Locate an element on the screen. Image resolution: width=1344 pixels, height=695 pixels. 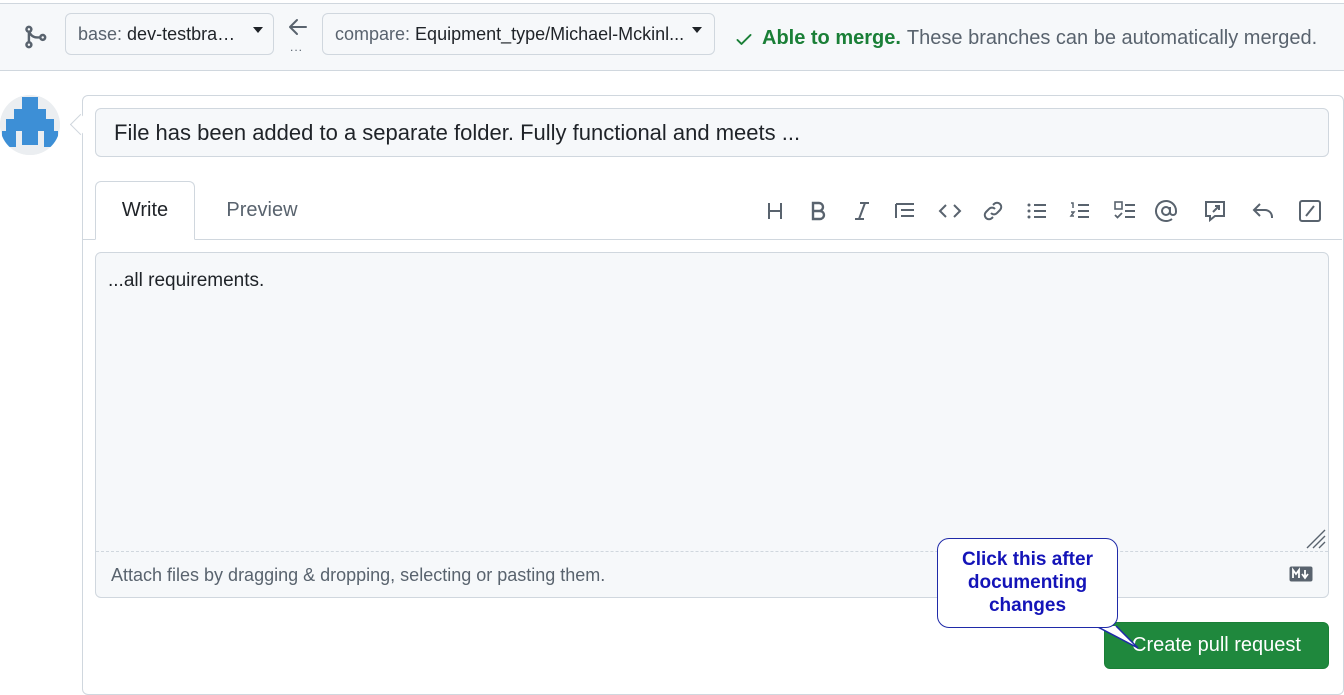
resize-handle-icon is located at coordinates (1315, 538).